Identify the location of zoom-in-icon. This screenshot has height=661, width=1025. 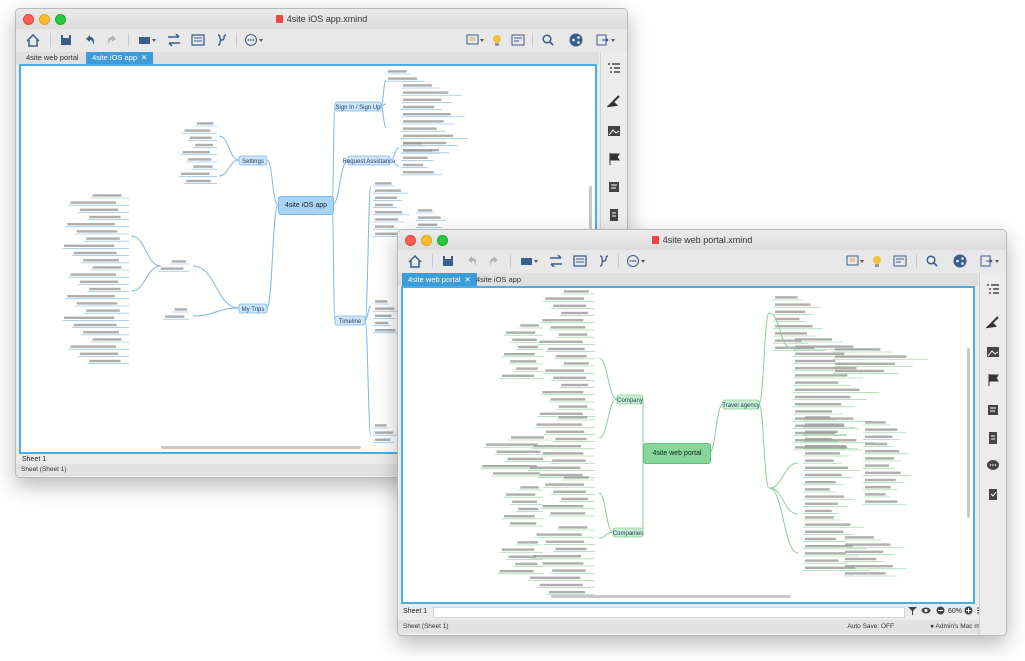
(968, 612).